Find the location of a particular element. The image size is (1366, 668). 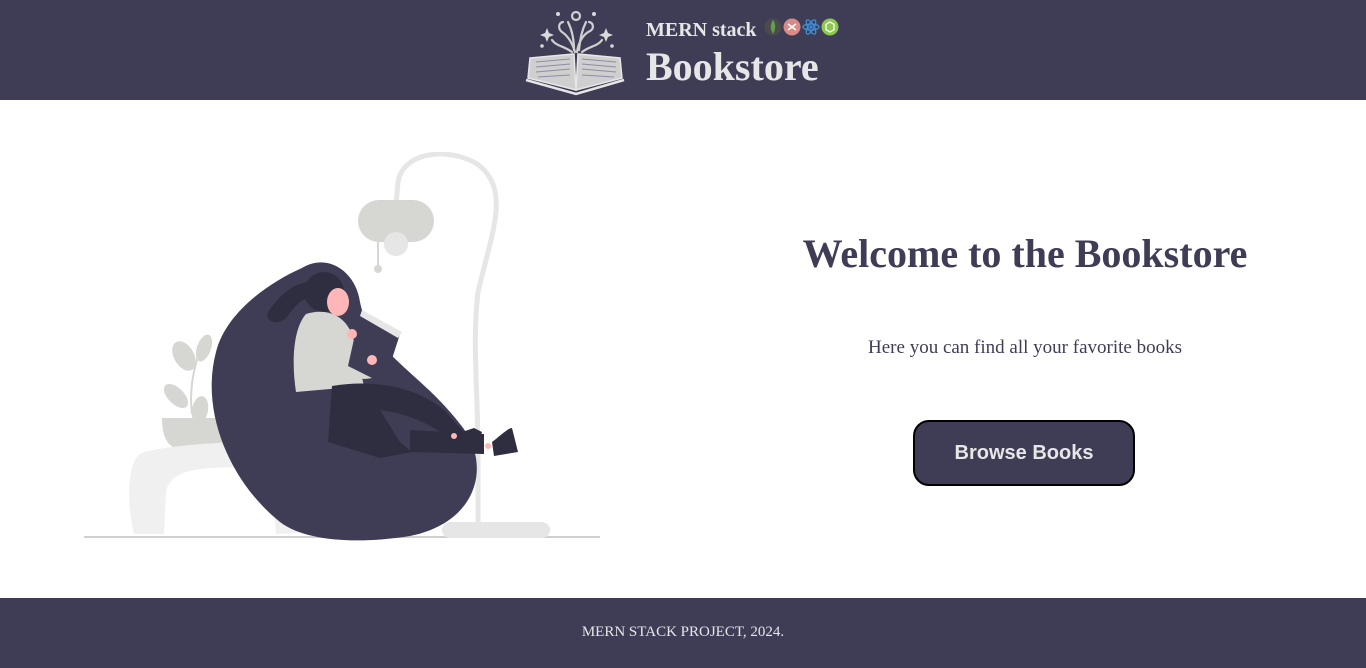

page-title: Welcome to the Bookstore is located at coordinates (1025, 253).